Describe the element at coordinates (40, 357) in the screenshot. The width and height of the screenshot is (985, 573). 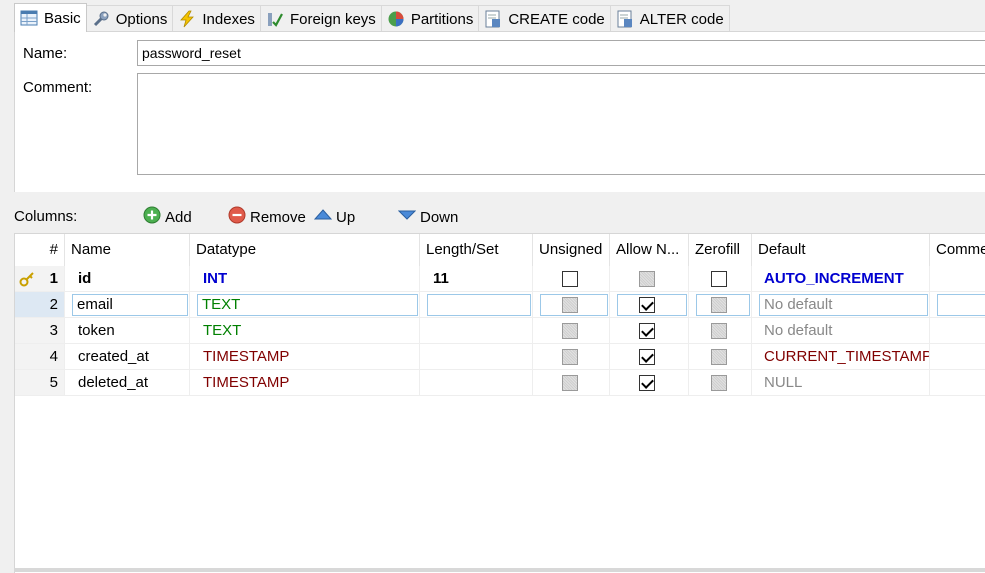
I see `row-number: 4` at that location.